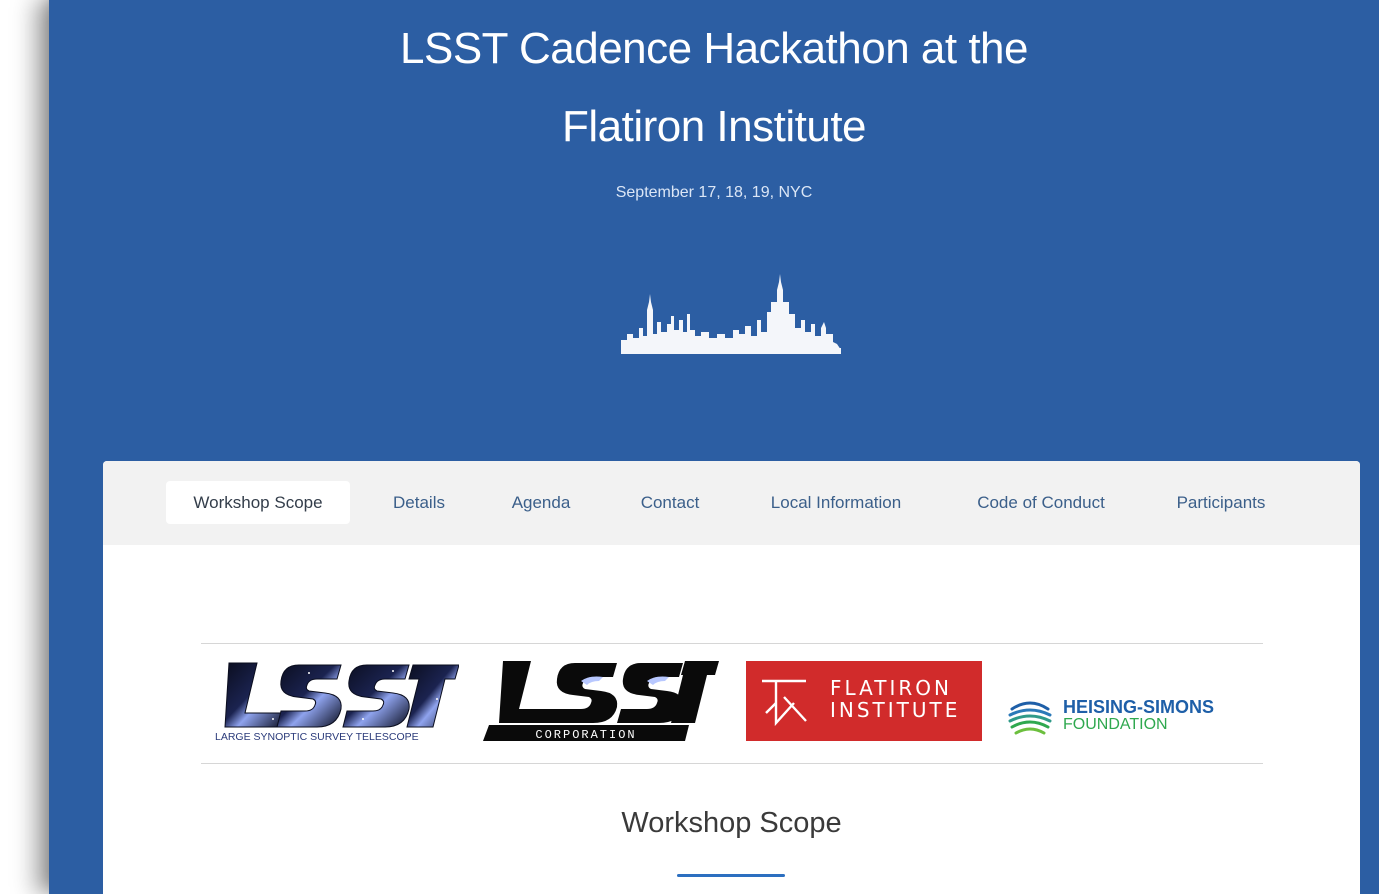  Describe the element at coordinates (732, 643) in the screenshot. I see `logo-divider-top` at that location.